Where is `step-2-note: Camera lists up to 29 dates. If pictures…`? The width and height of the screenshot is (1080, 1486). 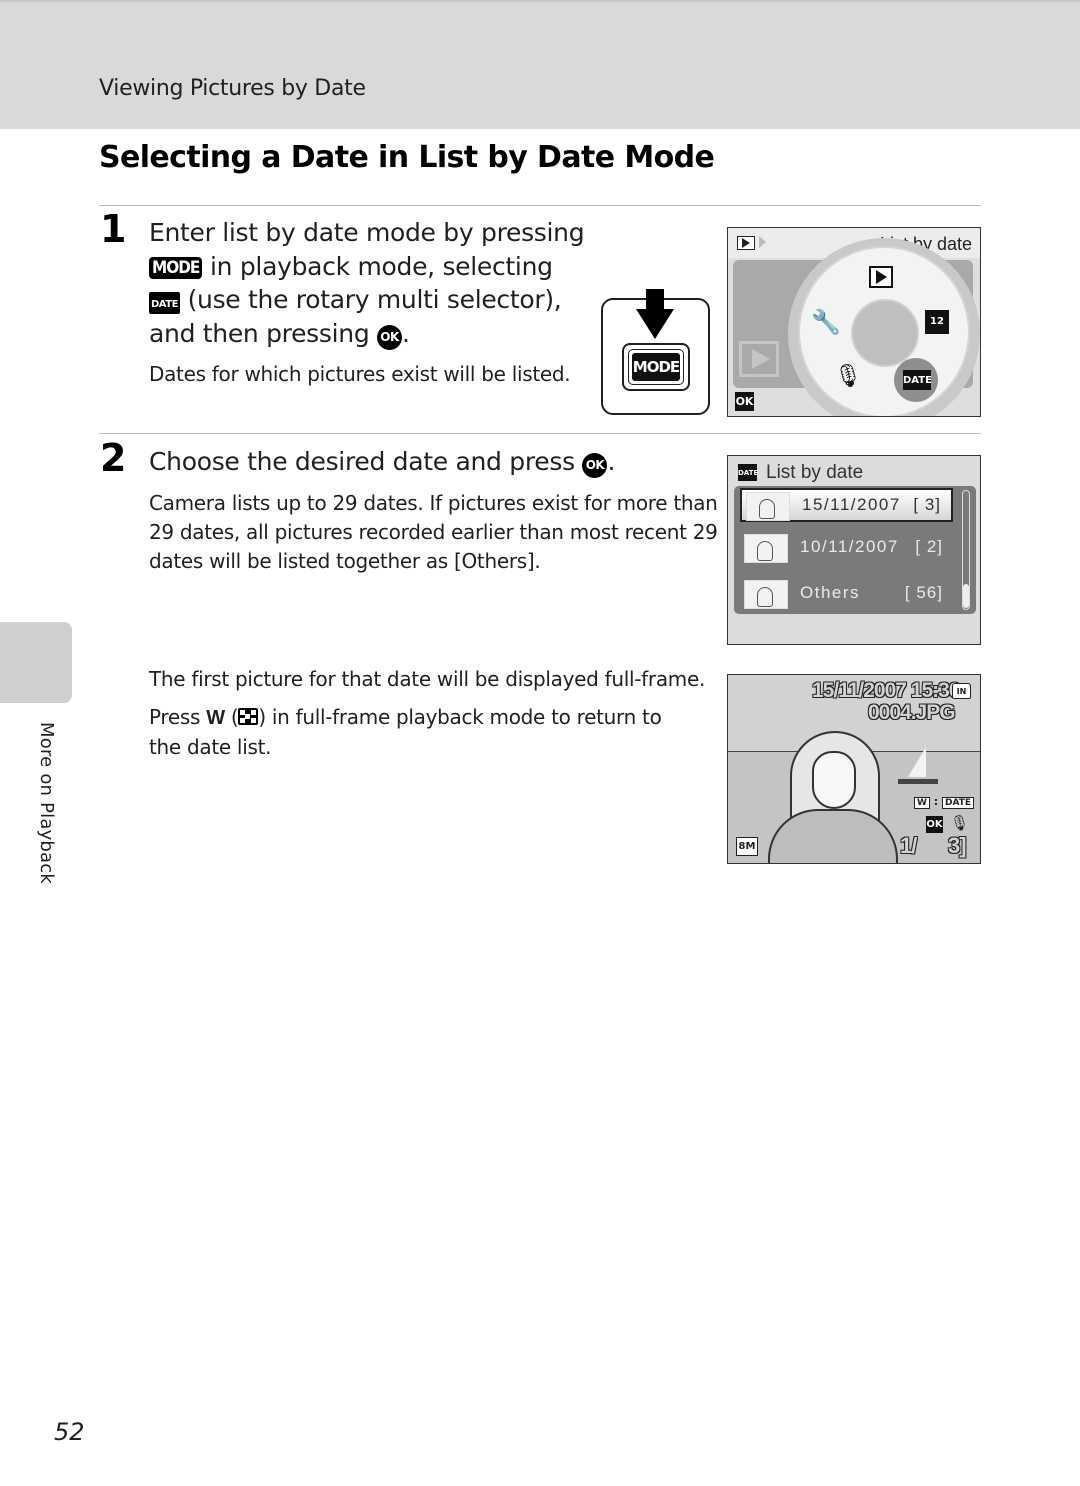
step-2-note: Camera lists up to 29 dates. If pictures… is located at coordinates (433, 532).